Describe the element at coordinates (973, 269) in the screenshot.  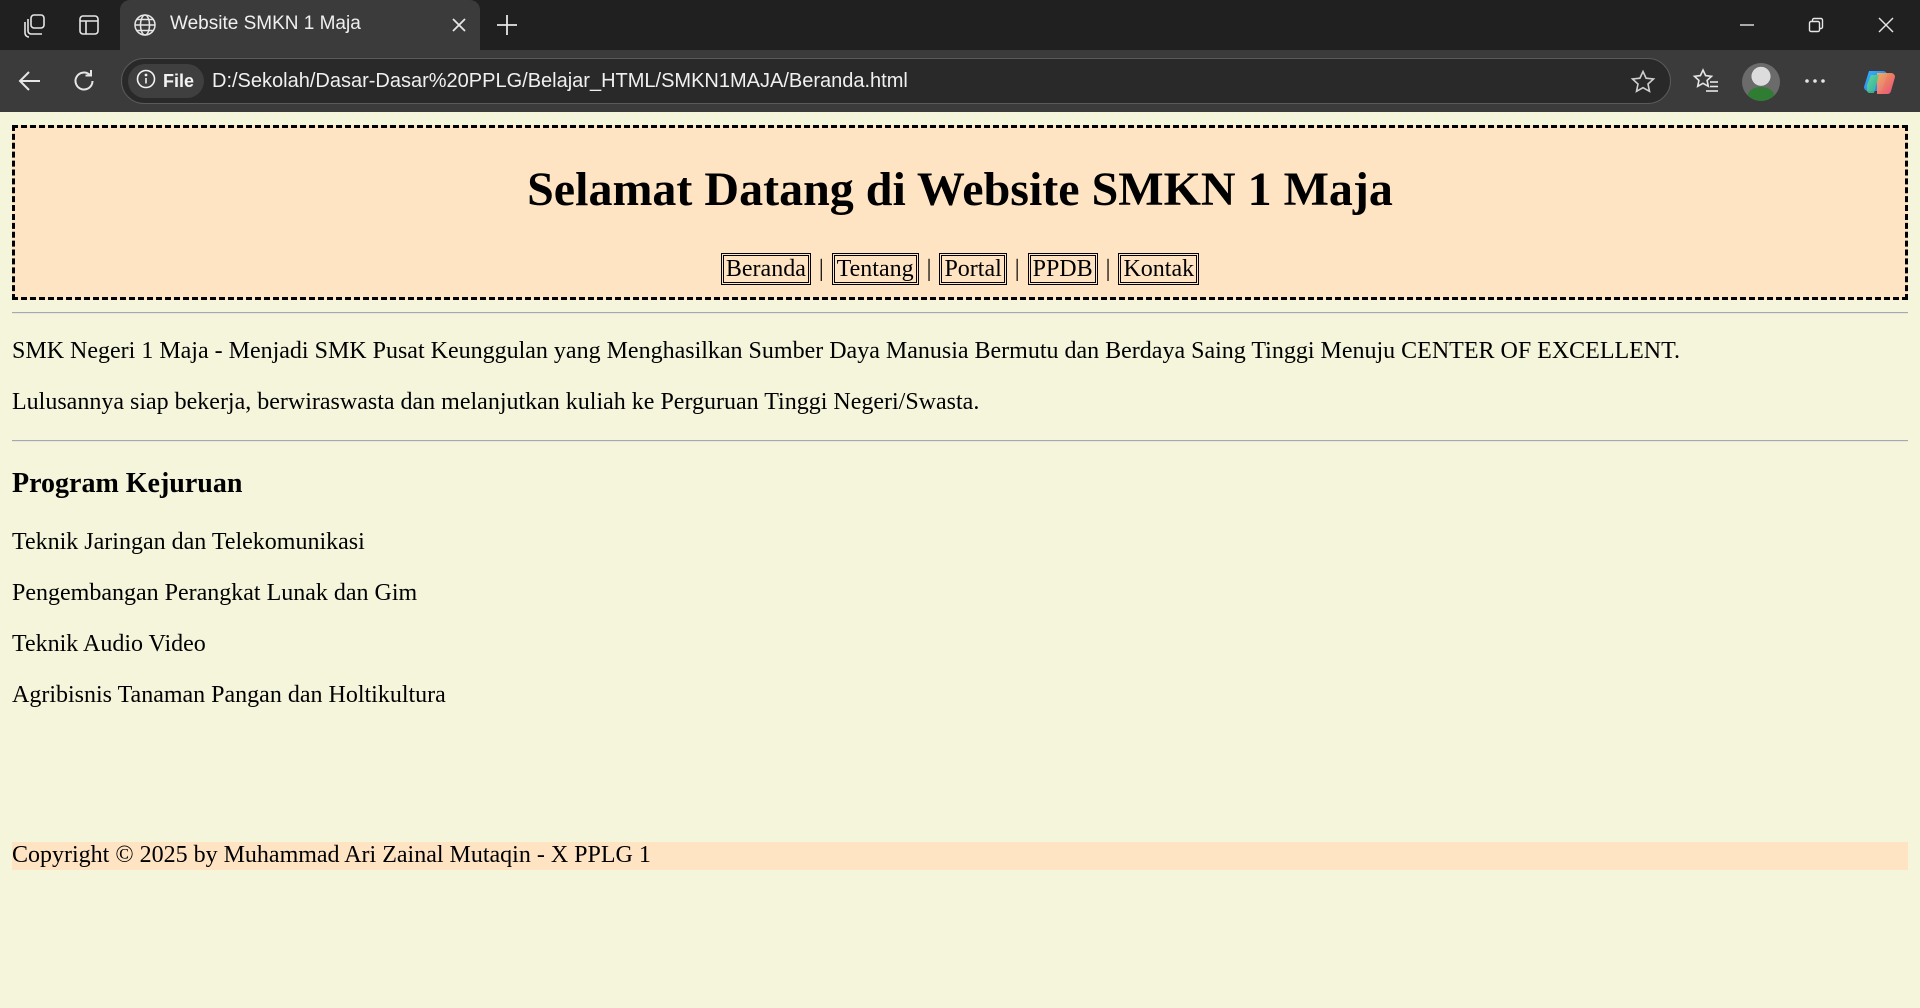
I see `nav-link-portal: Portal` at that location.